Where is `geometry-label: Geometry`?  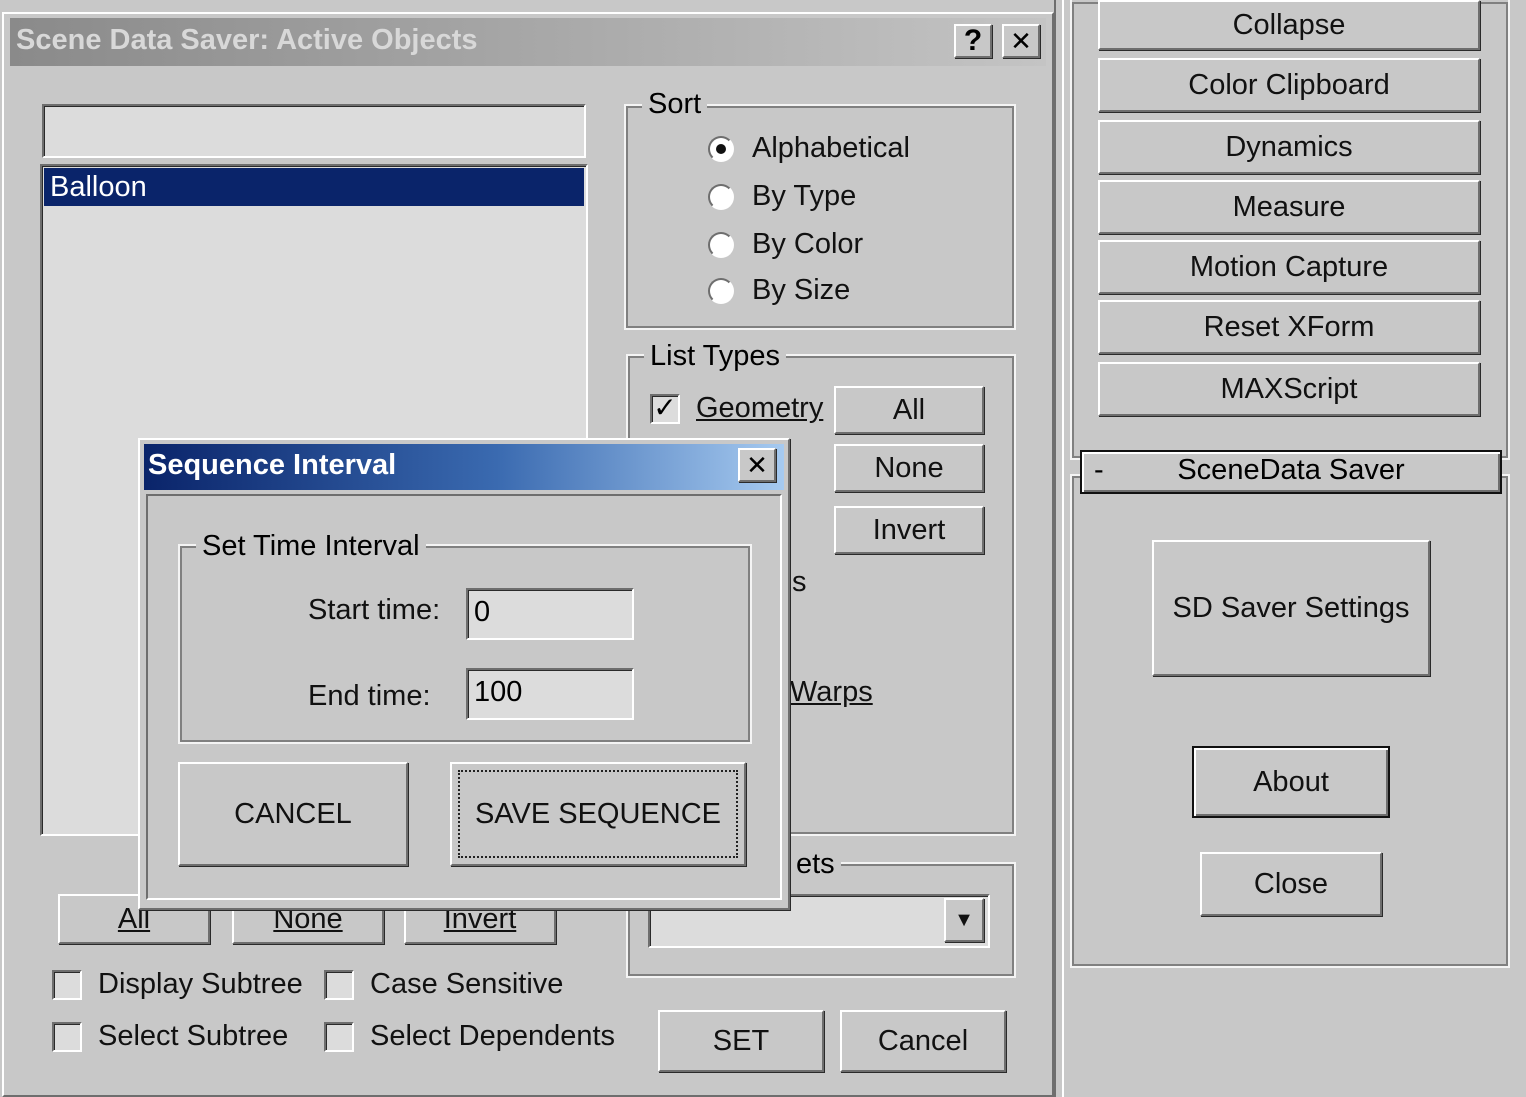 geometry-label: Geometry is located at coordinates (760, 408).